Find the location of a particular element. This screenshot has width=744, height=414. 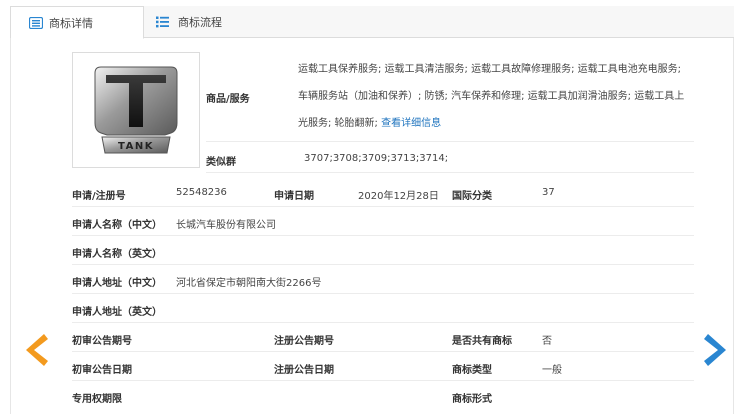

form-label: 商标形式 is located at coordinates (472, 399).